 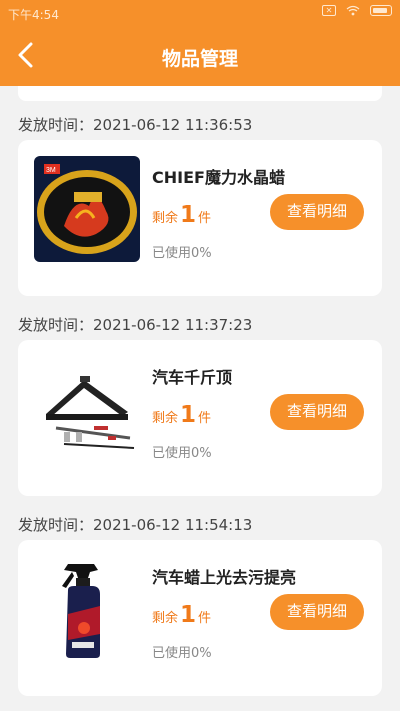 I want to click on wax-tin-image: 3M, so click(x=87, y=209).